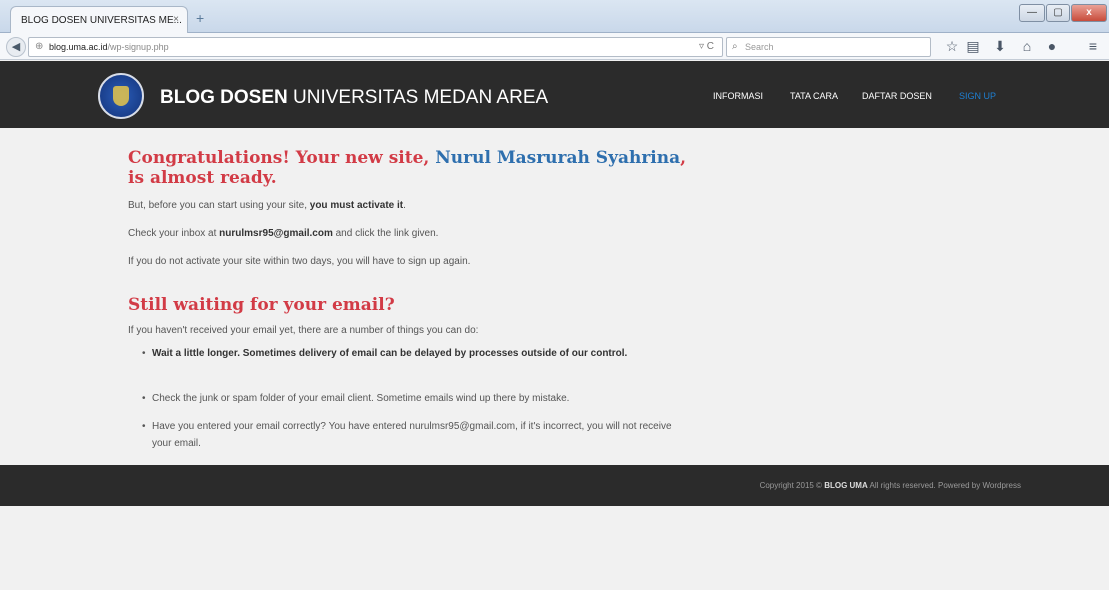 The width and height of the screenshot is (1109, 590). What do you see at coordinates (952, 46) in the screenshot?
I see `star-icon: ☆` at bounding box center [952, 46].